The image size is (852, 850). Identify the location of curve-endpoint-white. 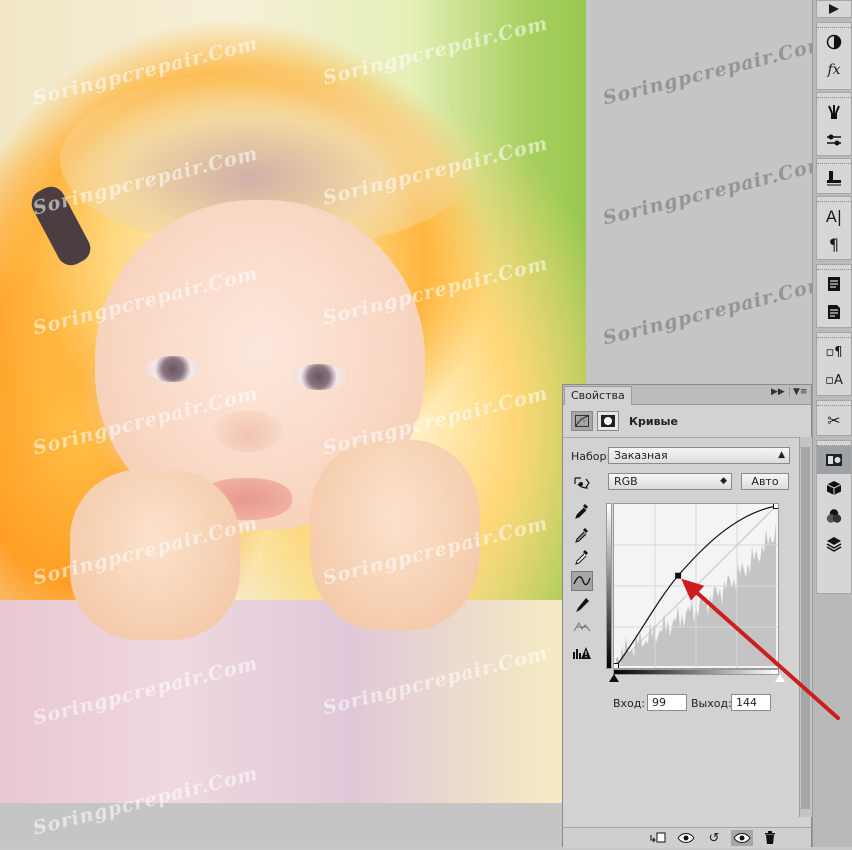
(776, 506).